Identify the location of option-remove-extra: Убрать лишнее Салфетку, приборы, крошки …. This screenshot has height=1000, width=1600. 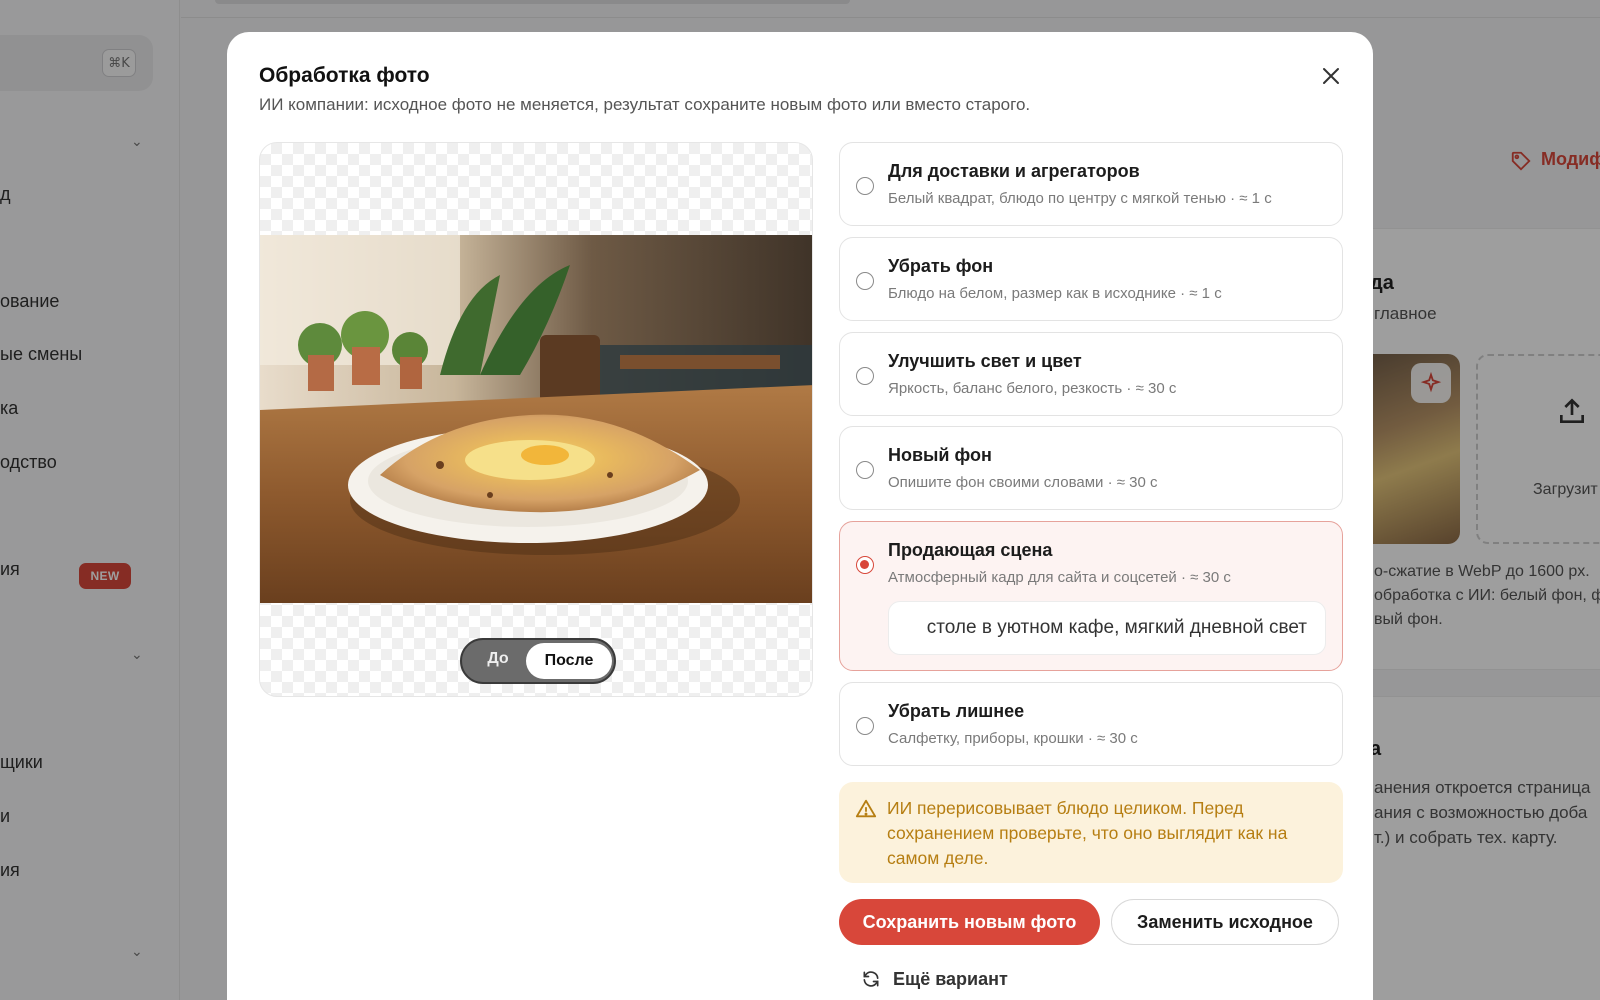
(1091, 724).